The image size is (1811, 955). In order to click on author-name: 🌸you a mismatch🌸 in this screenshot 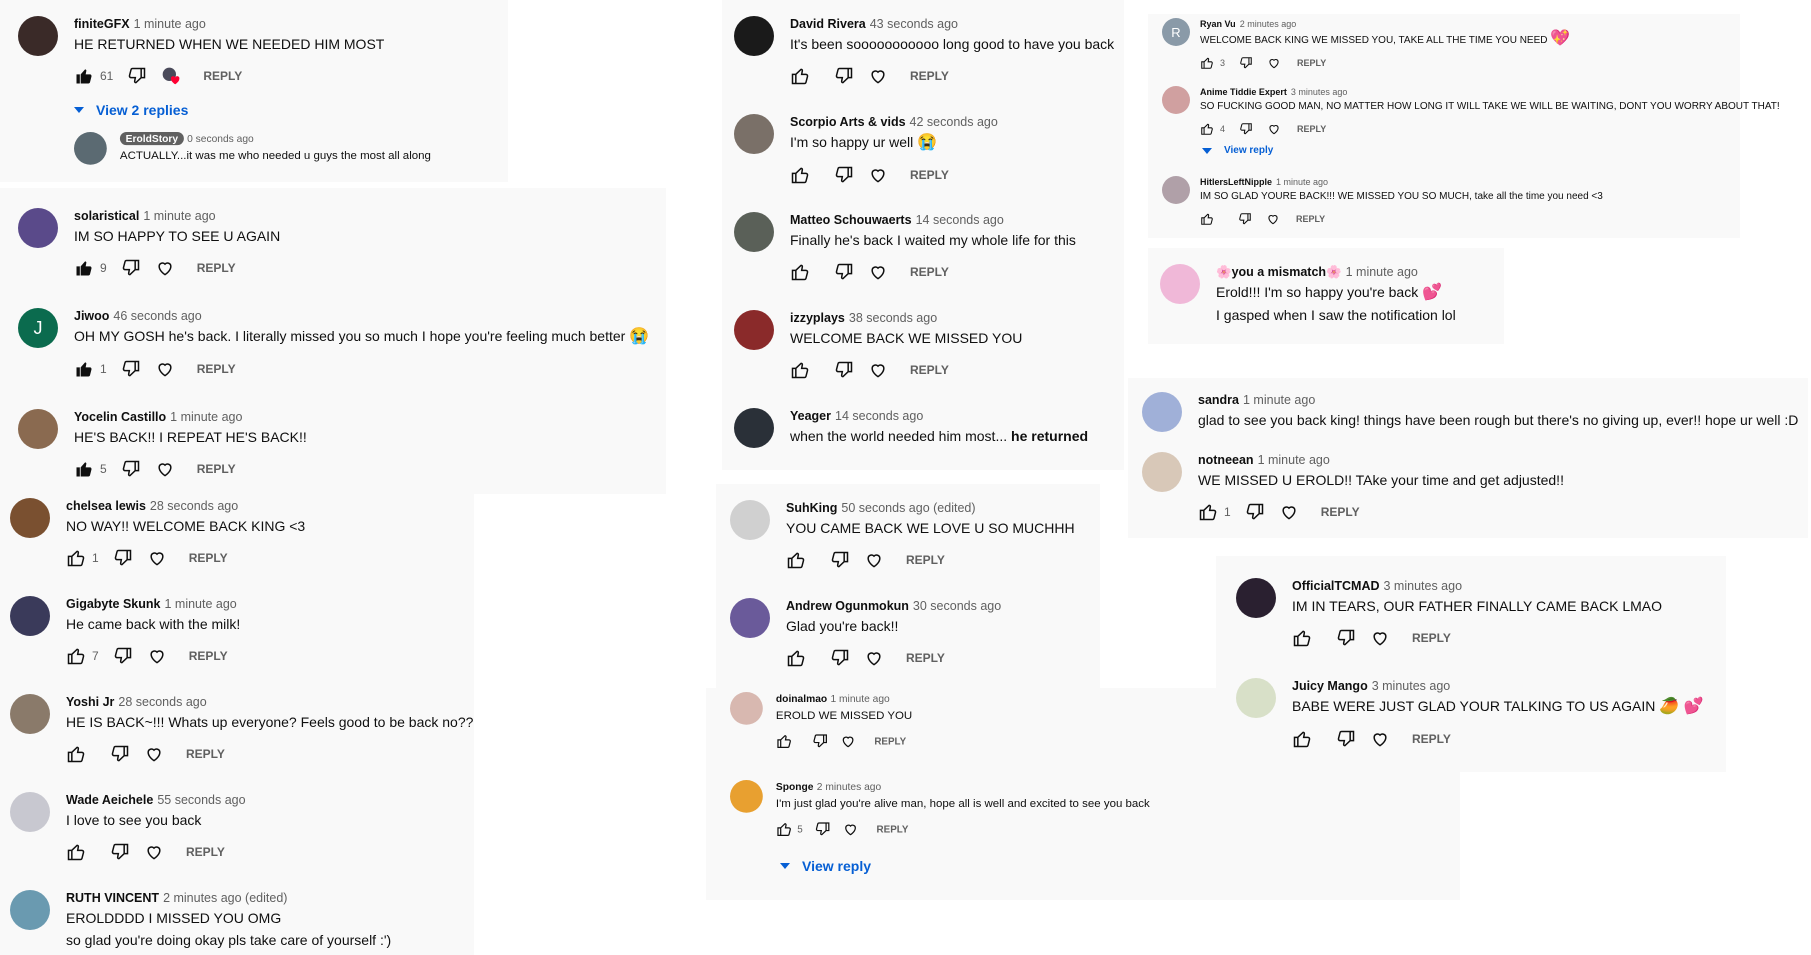, I will do `click(1279, 272)`.